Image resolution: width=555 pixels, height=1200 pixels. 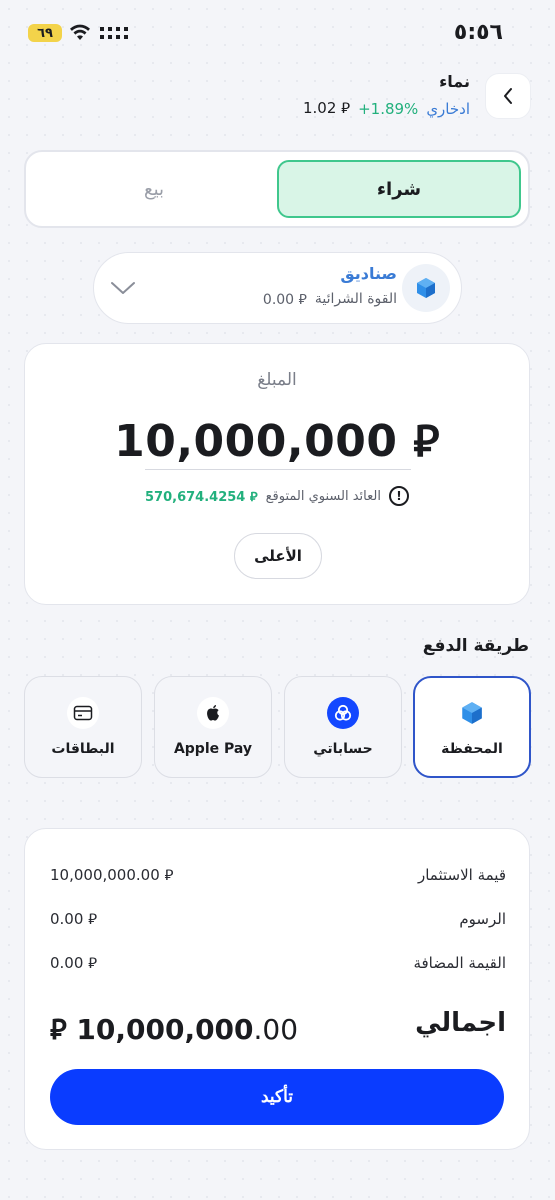 I want to click on fund-selector-icon, so click(x=426, y=288).